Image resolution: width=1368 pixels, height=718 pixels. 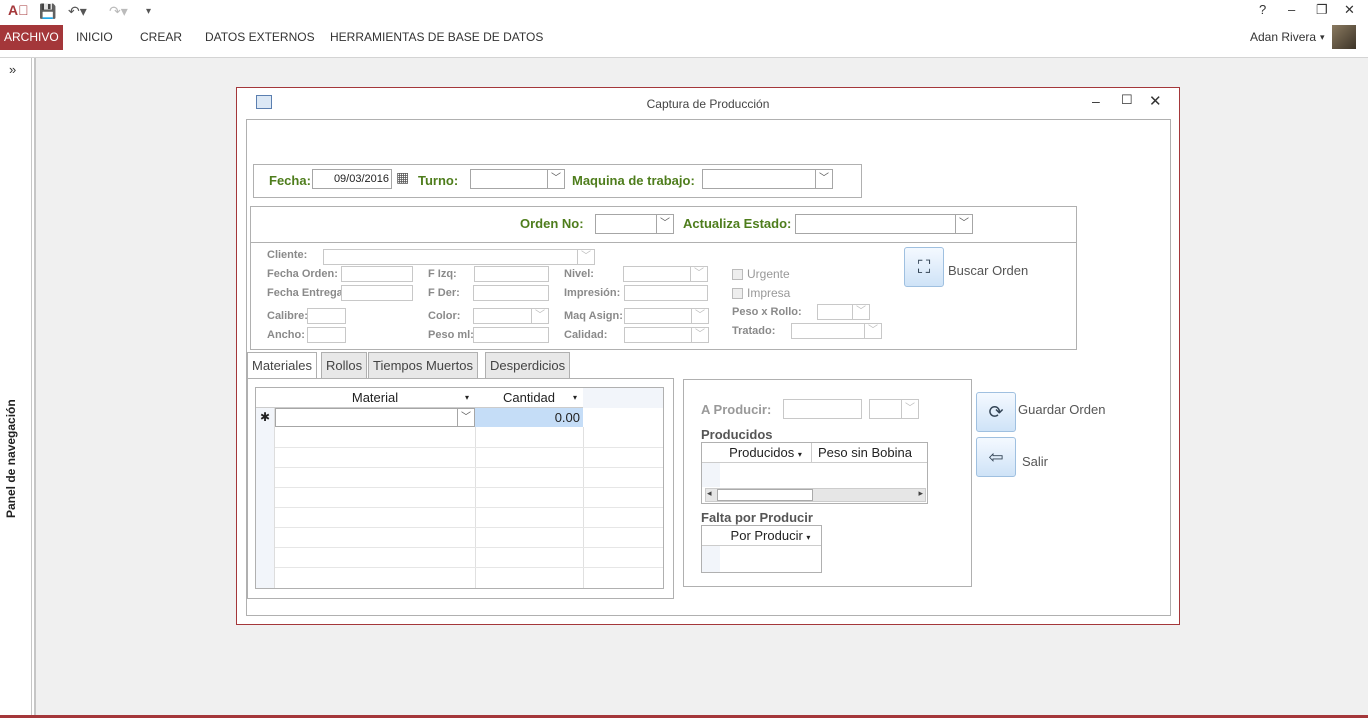 What do you see at coordinates (148, 11) in the screenshot?
I see `customize-qat-icon: ▾` at bounding box center [148, 11].